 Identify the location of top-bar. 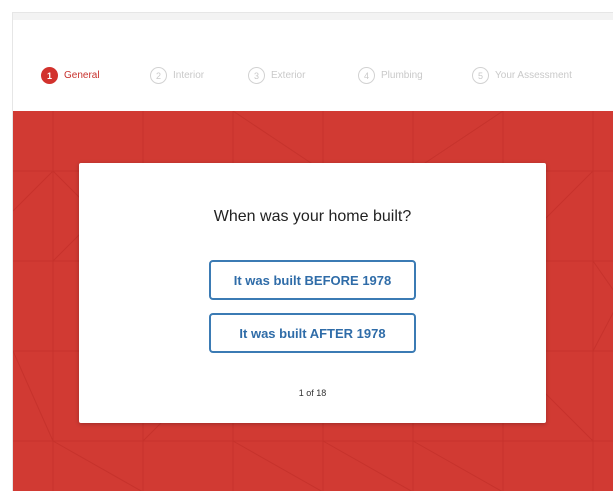
(313, 16).